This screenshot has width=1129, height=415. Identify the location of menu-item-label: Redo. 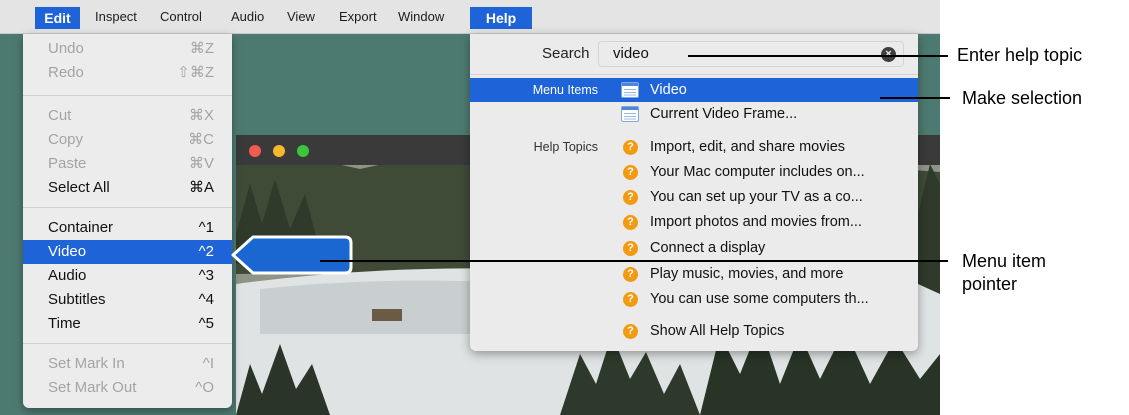
(66, 72).